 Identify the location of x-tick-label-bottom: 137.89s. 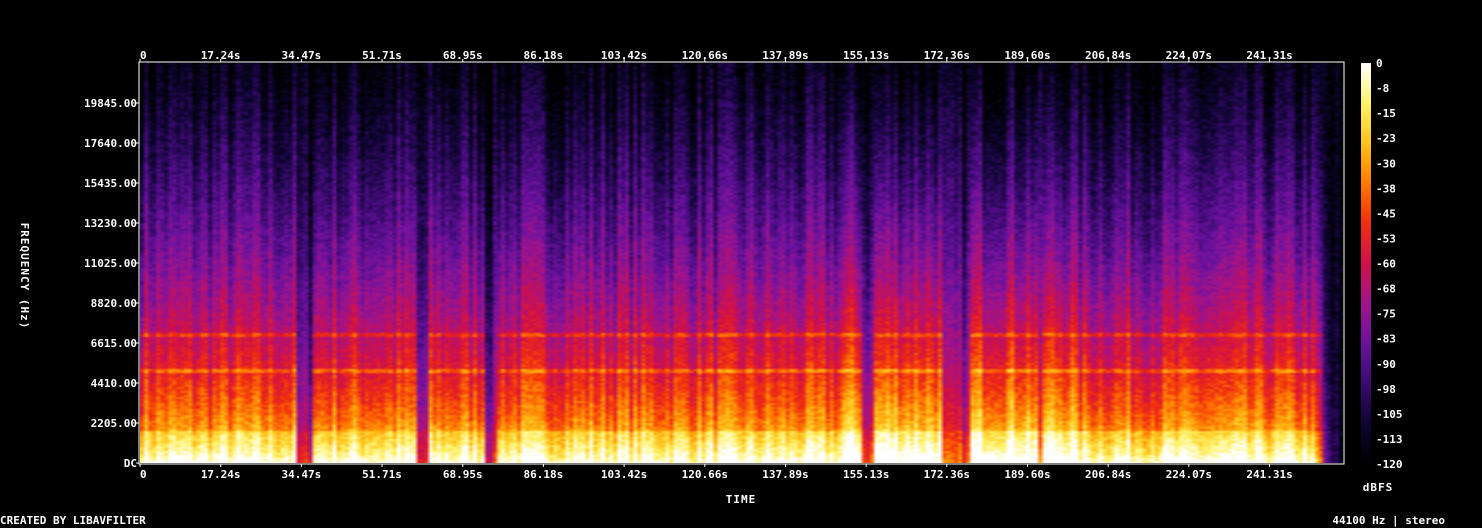
(785, 474).